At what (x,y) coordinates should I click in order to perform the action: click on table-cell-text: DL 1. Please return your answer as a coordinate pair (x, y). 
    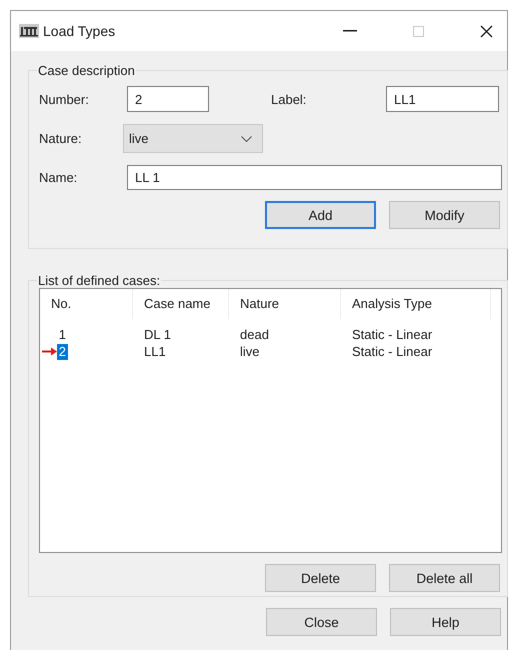
    Looking at the image, I should click on (157, 334).